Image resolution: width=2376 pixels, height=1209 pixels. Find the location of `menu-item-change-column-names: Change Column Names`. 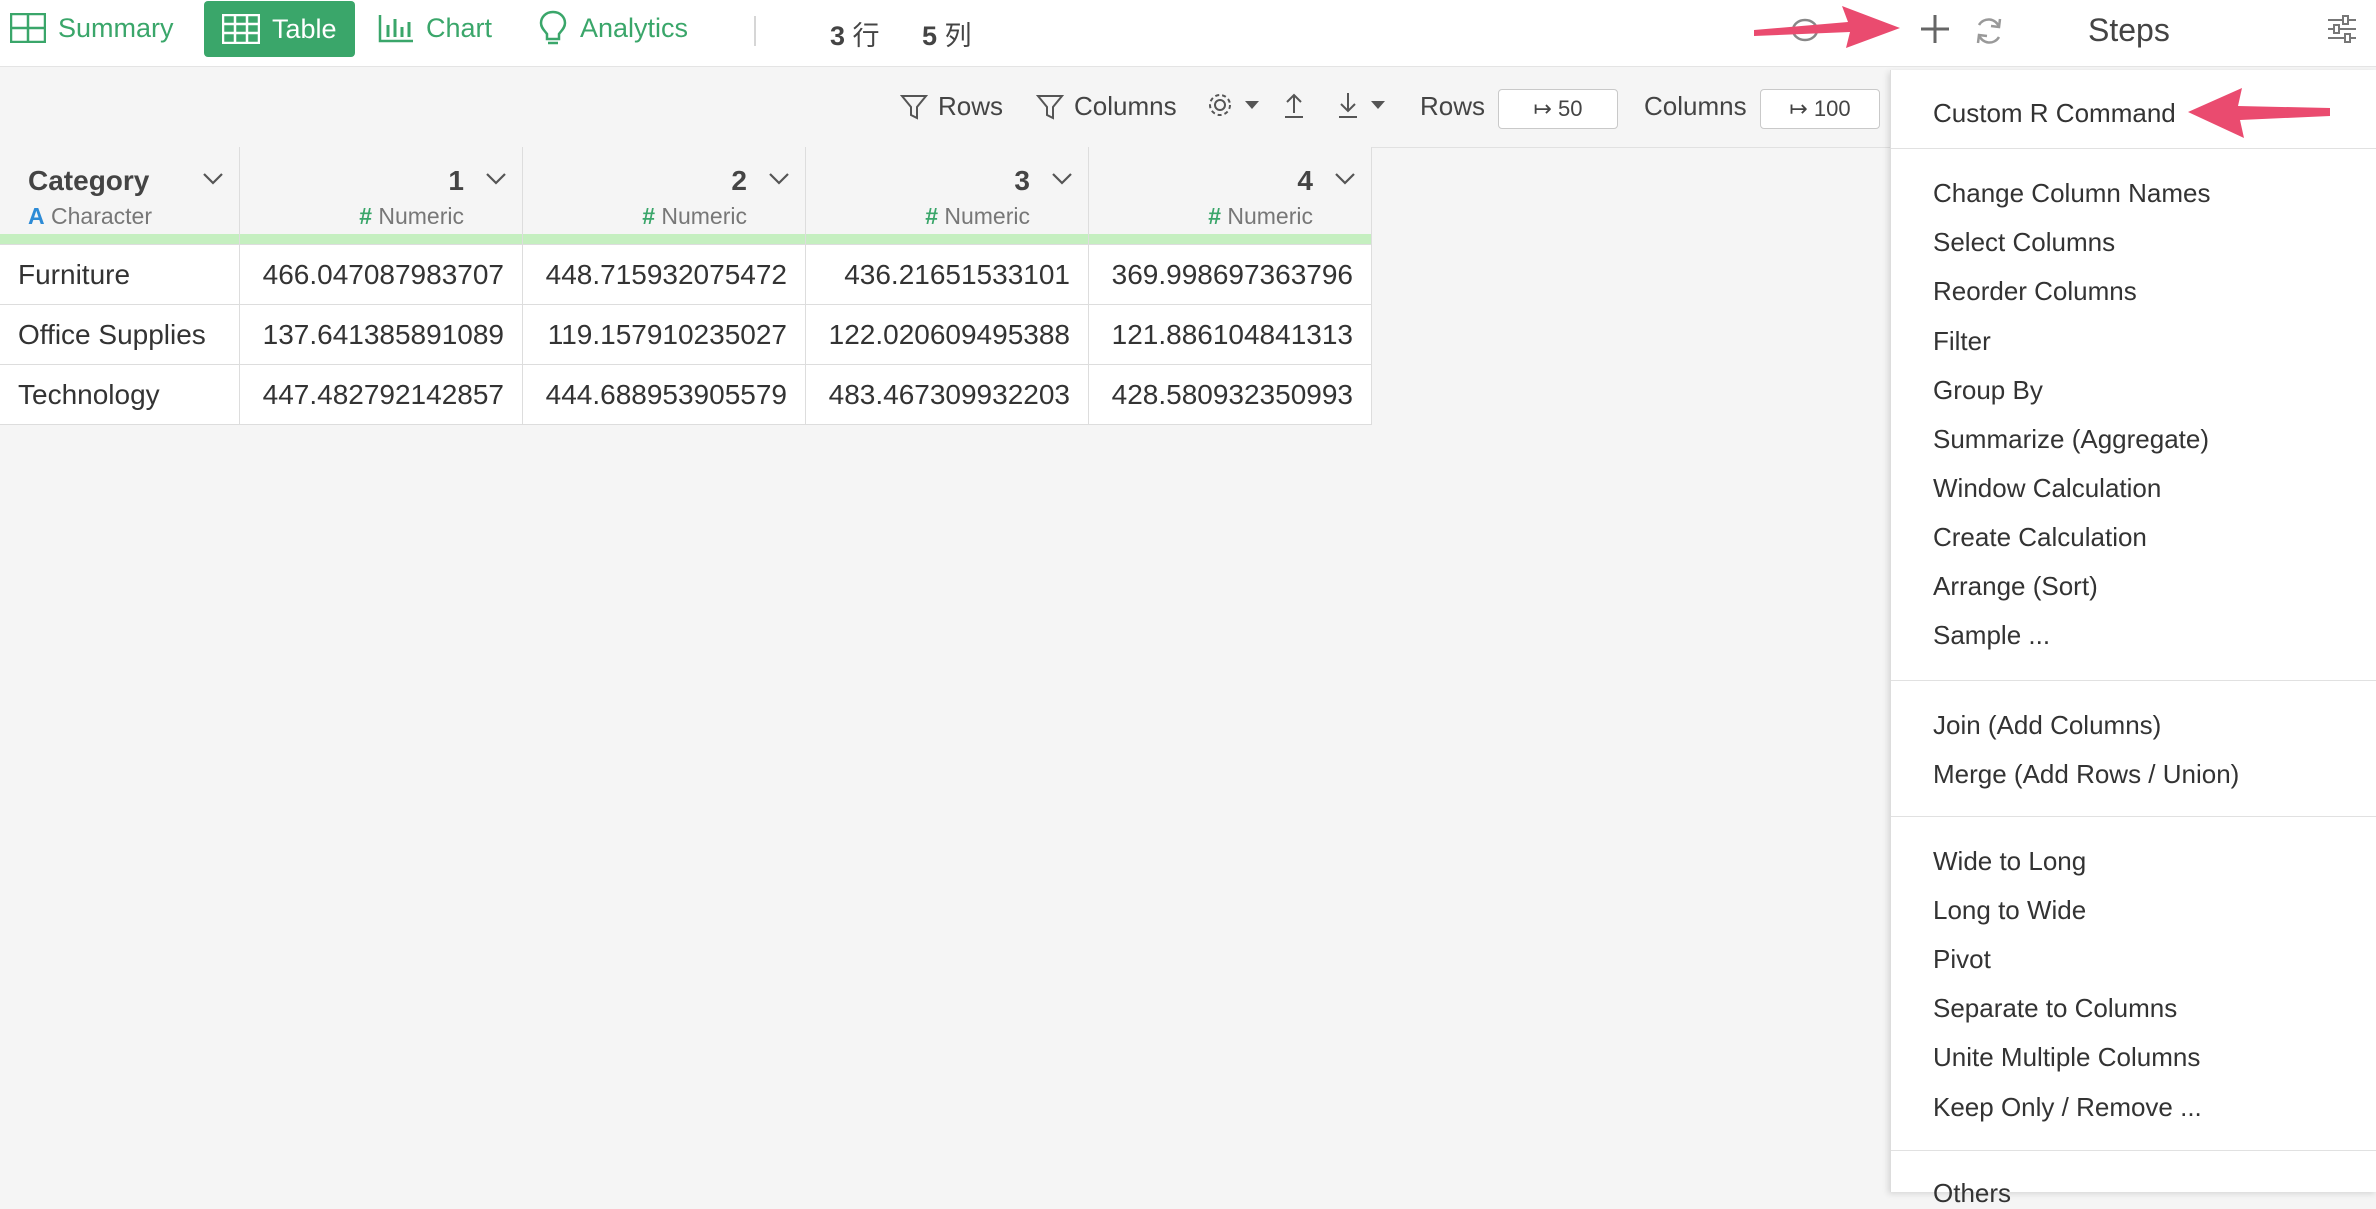

menu-item-change-column-names: Change Column Names is located at coordinates (2071, 193).